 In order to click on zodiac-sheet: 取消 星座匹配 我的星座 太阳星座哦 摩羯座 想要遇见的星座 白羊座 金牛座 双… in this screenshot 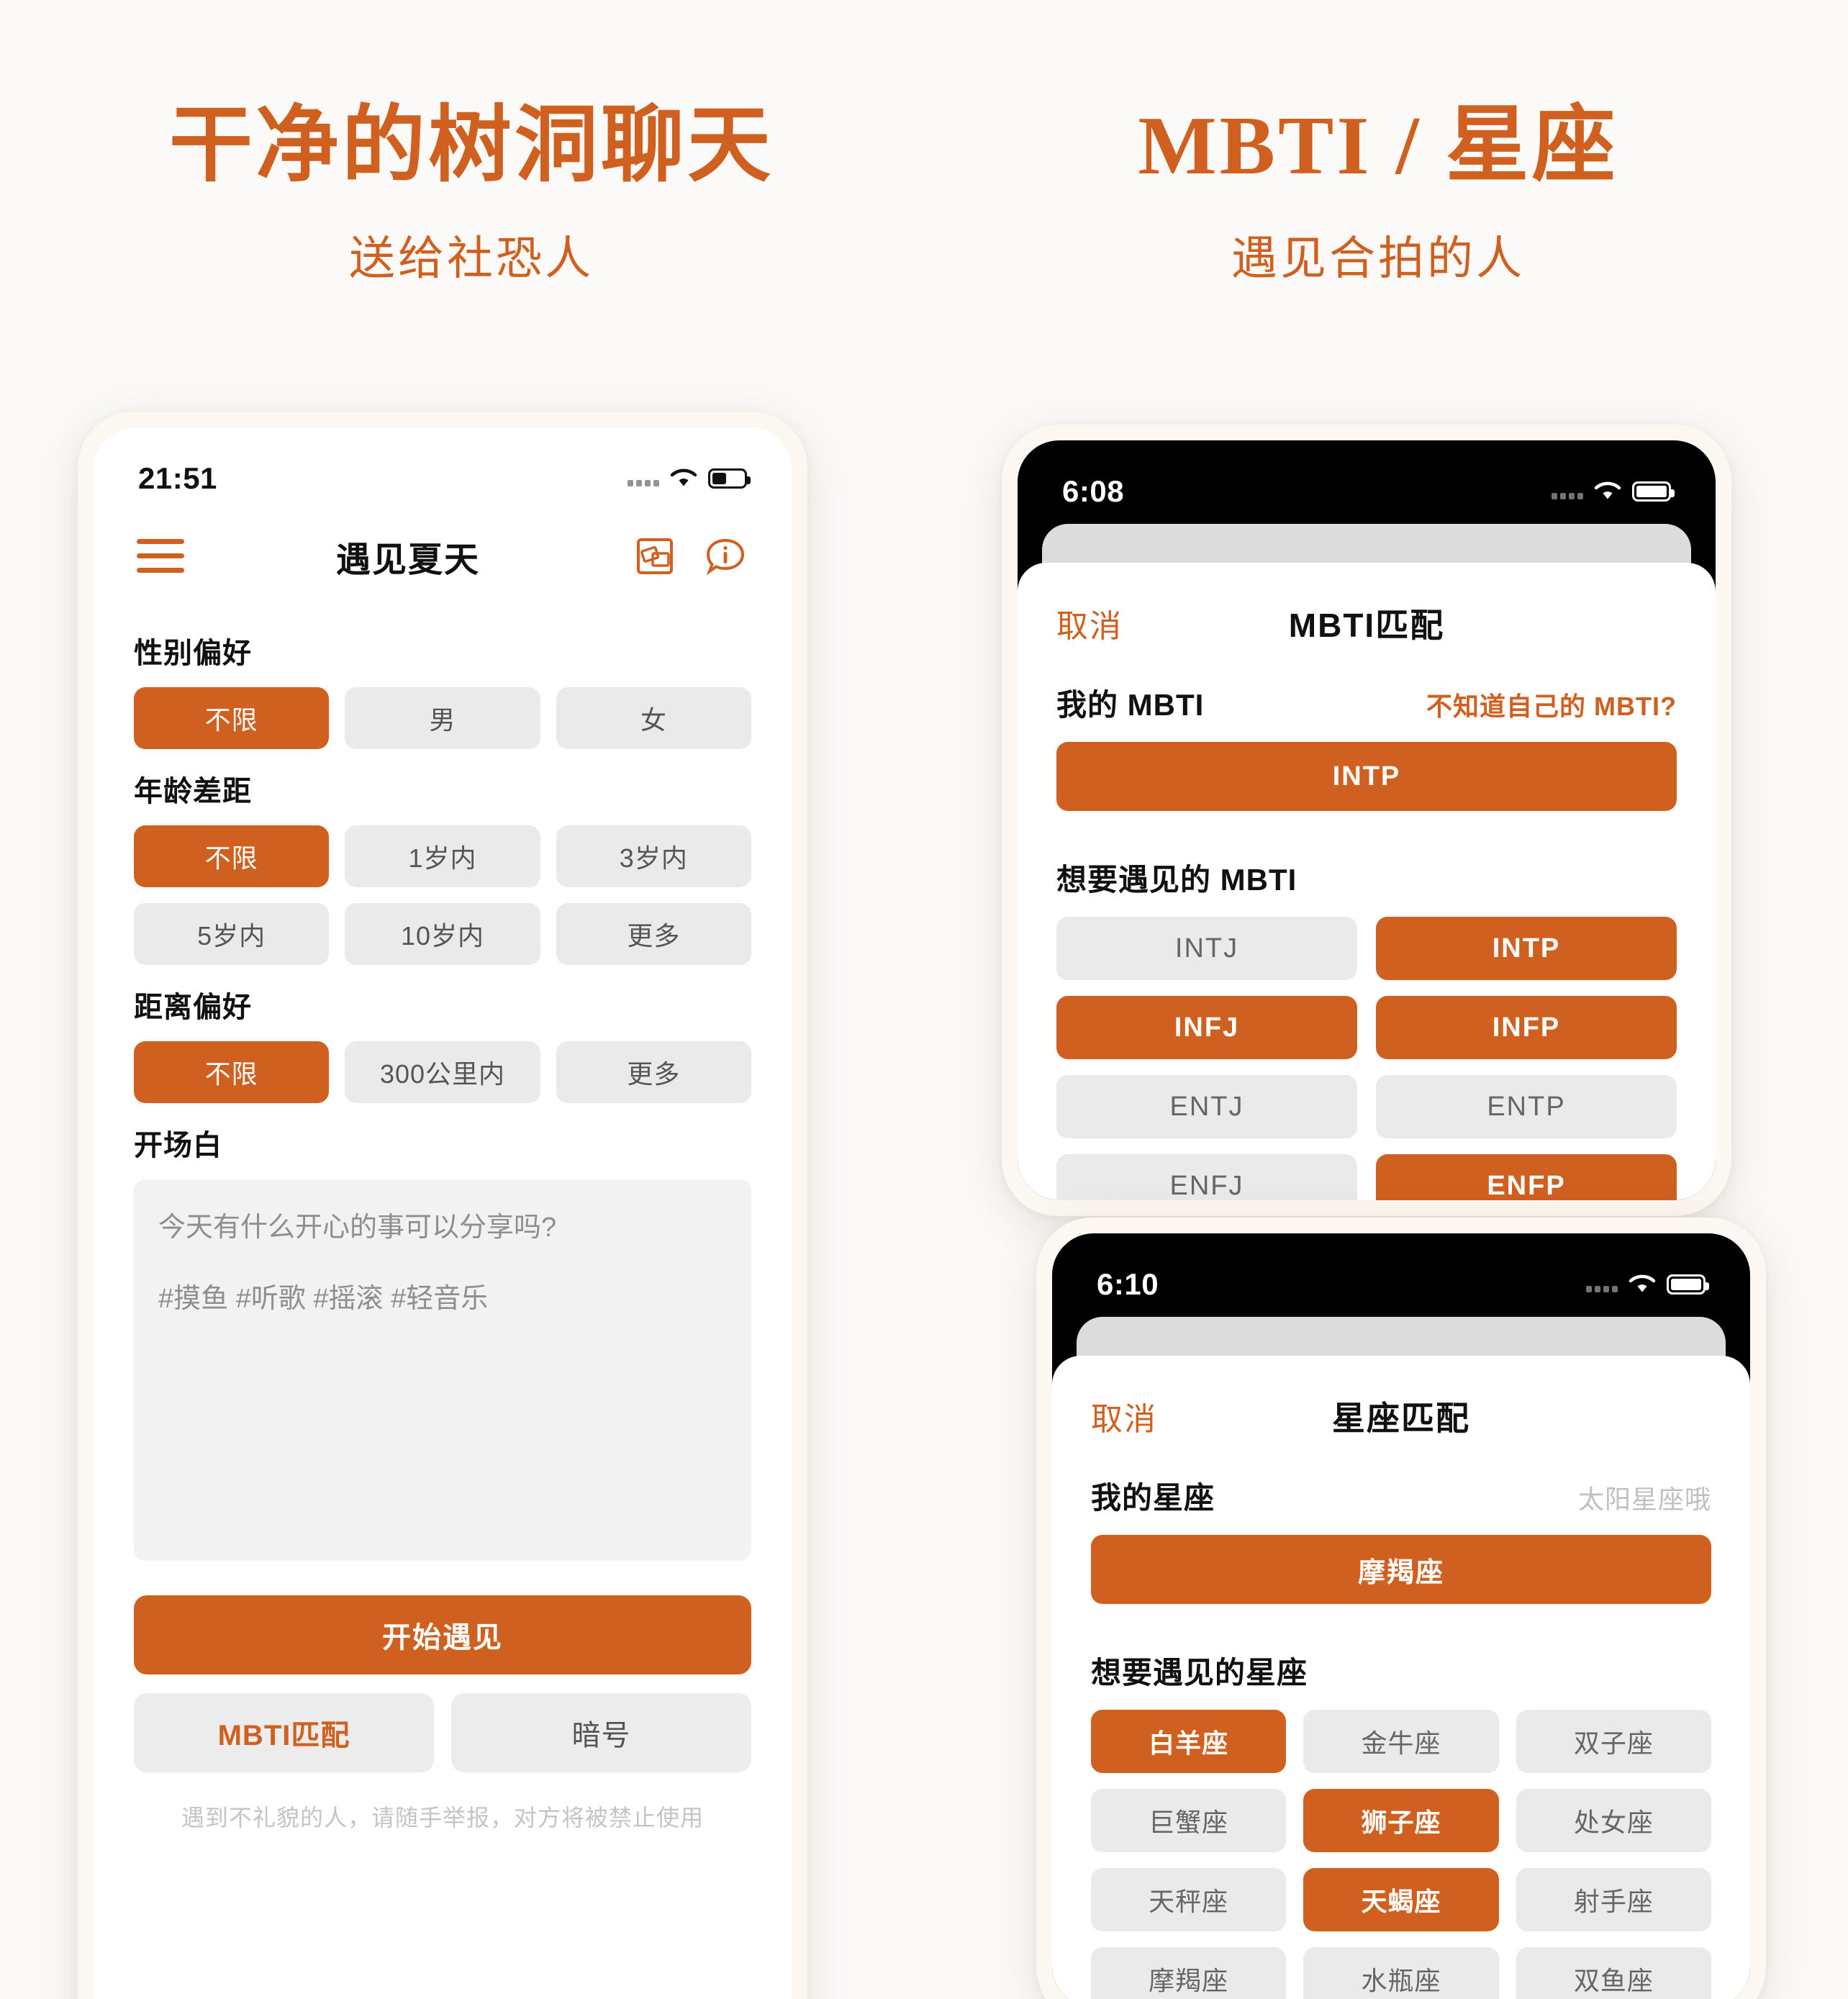, I will do `click(1401, 1677)`.